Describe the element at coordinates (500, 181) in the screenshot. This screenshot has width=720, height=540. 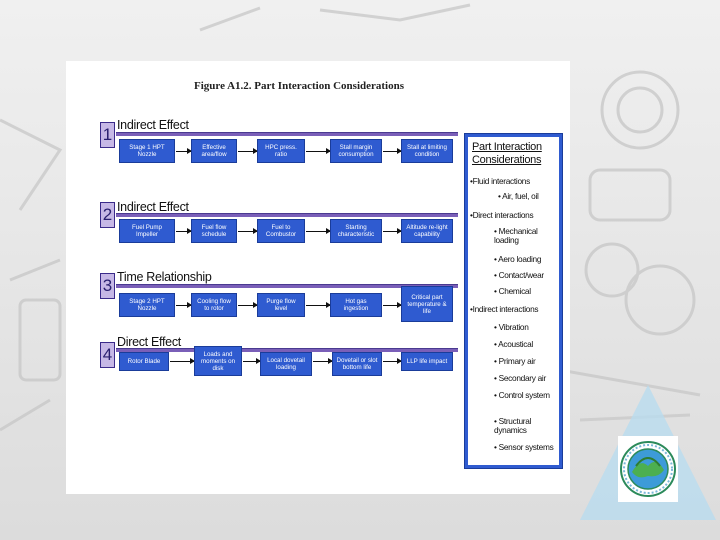
I see `considerations-item: •Fluid interactions` at that location.